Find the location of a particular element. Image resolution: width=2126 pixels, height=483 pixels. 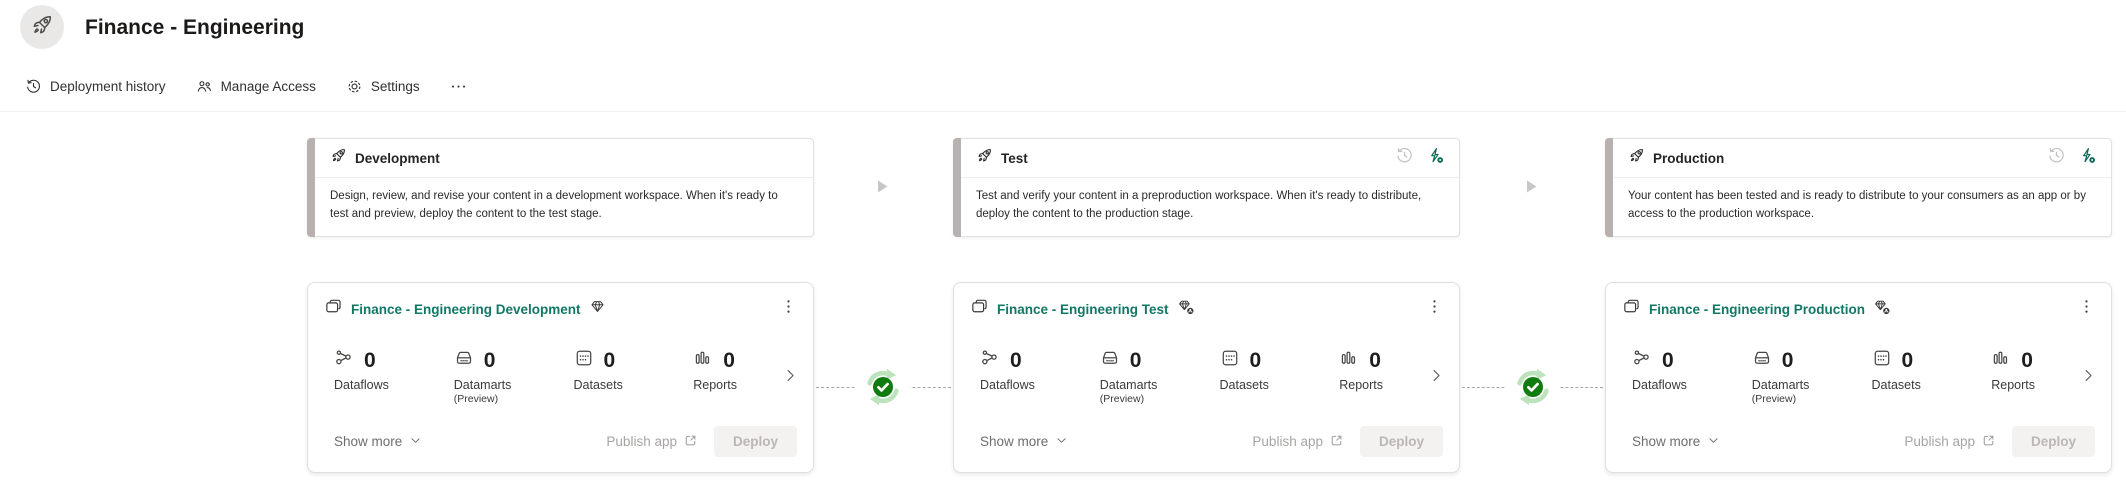

settings-button: Settings is located at coordinates (383, 86).